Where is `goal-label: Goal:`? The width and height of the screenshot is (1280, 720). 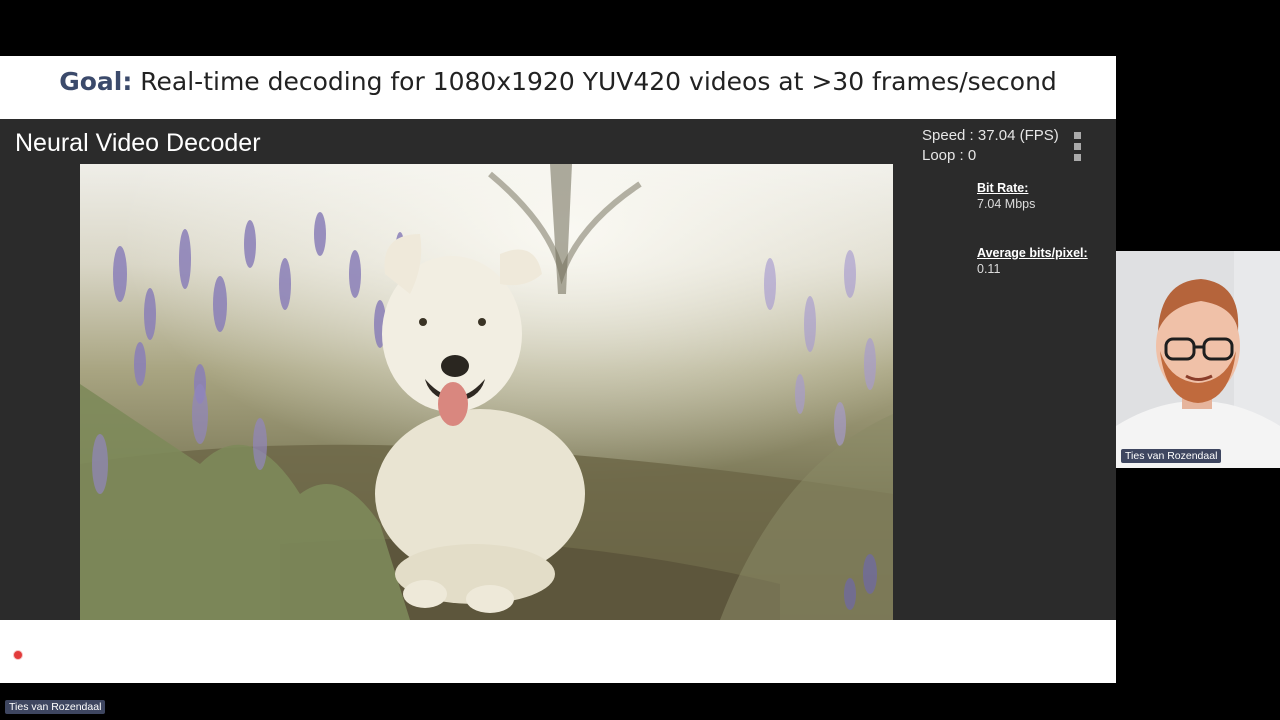
goal-label: Goal: is located at coordinates (96, 81).